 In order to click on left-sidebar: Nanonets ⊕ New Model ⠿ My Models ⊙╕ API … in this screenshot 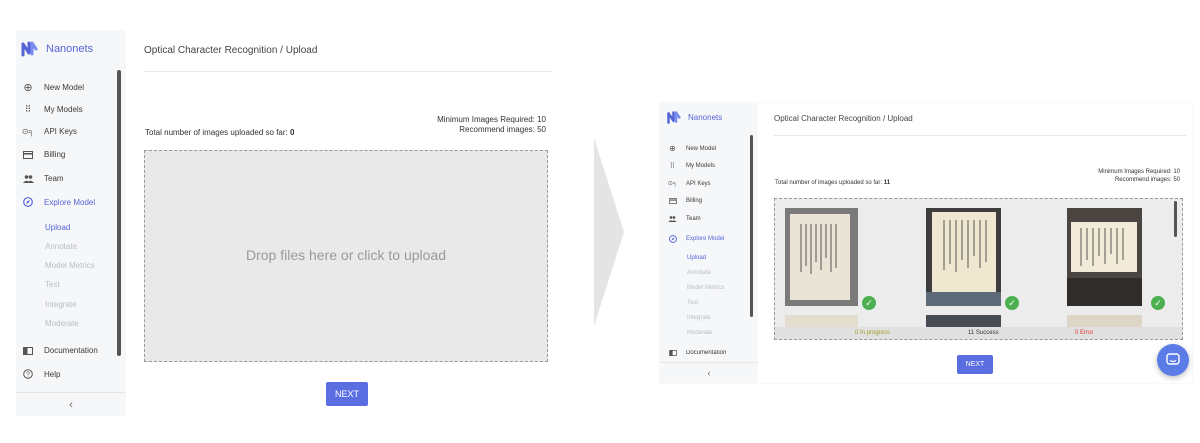, I will do `click(71, 223)`.